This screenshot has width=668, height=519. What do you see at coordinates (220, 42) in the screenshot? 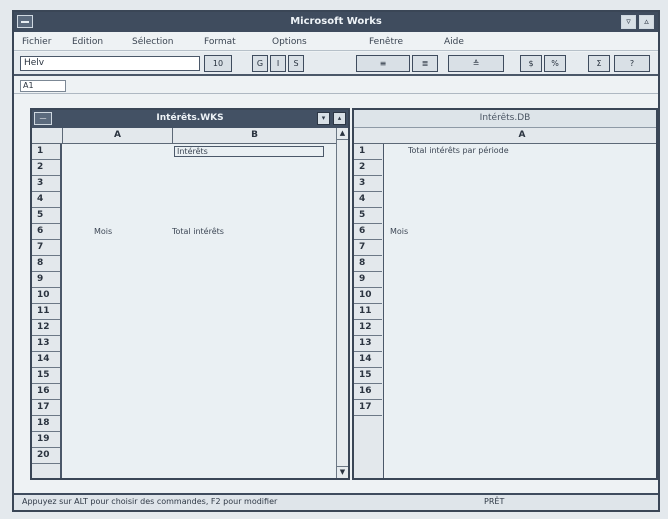
I see `menu-format: Format` at bounding box center [220, 42].